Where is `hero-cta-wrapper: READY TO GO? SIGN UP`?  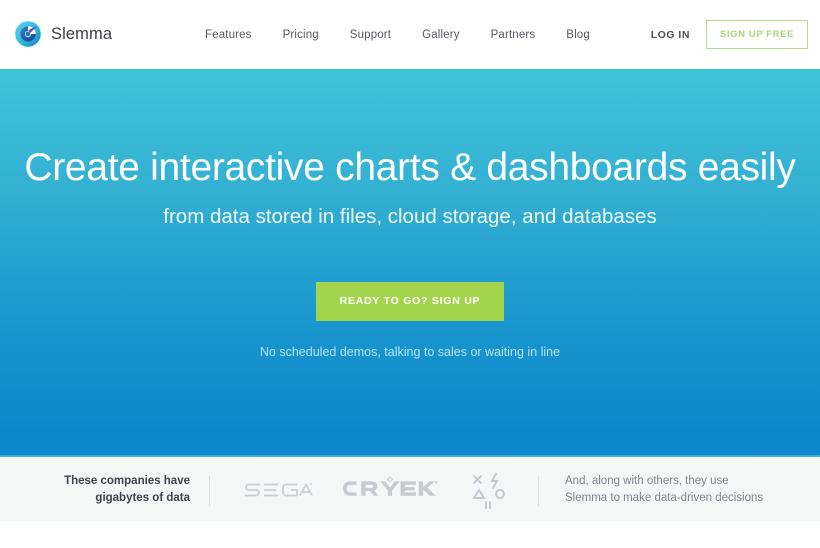
hero-cta-wrapper: READY TO GO? SIGN UP is located at coordinates (410, 301).